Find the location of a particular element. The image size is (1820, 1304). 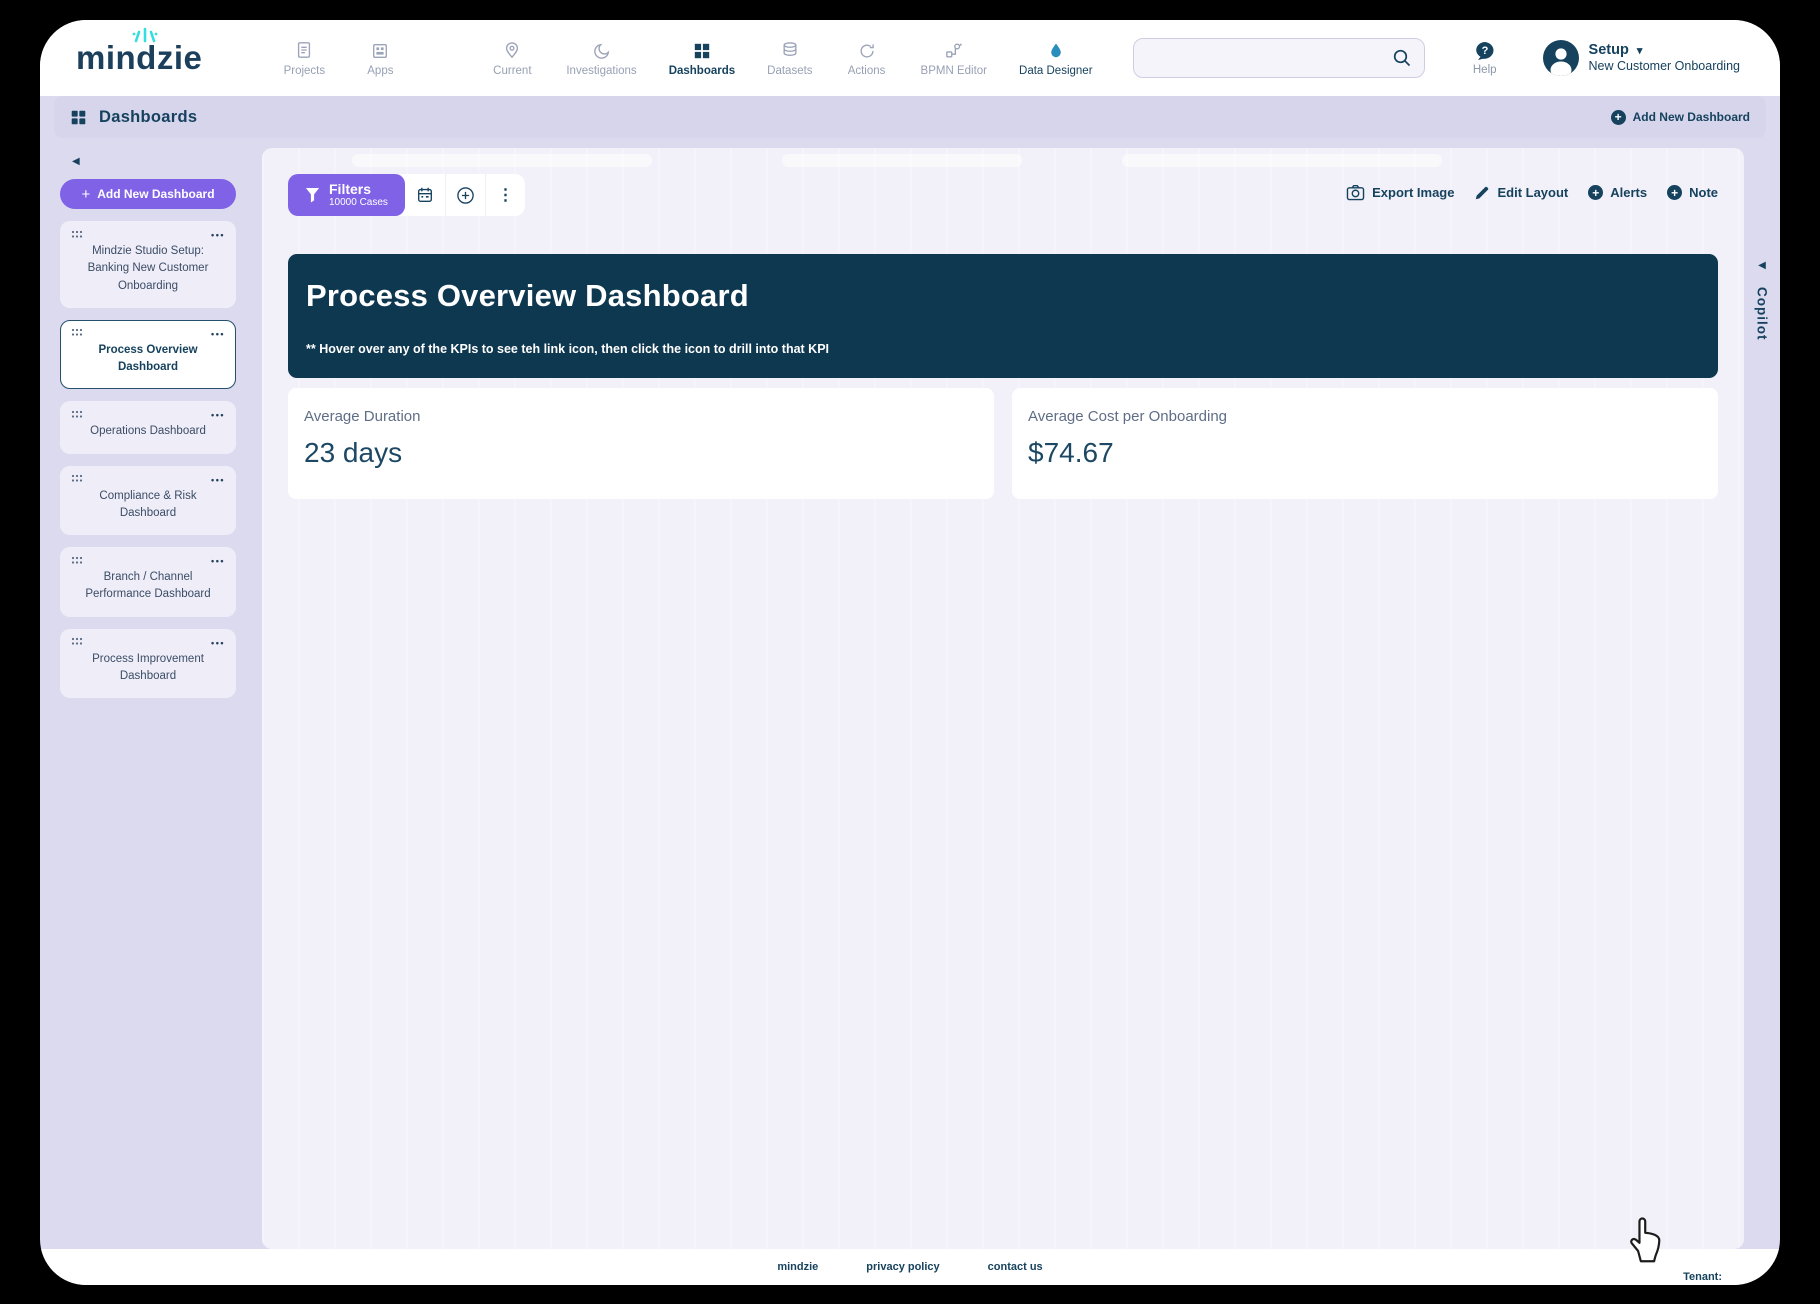

nav-item-datasets: Datasets is located at coordinates (790, 58).